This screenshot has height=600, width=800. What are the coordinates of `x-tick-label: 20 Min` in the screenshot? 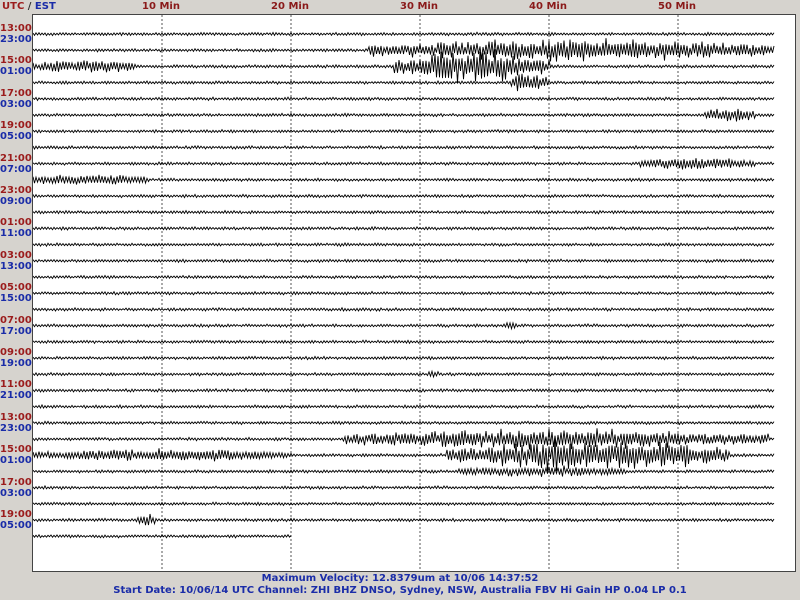 It's located at (290, 6).